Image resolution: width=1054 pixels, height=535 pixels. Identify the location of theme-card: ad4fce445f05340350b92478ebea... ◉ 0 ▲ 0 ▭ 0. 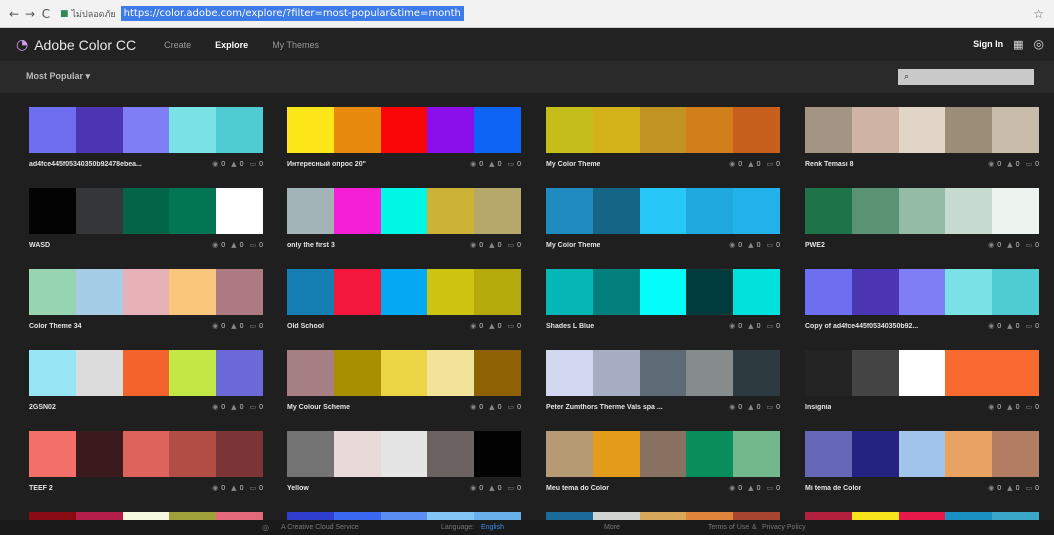
(146, 141).